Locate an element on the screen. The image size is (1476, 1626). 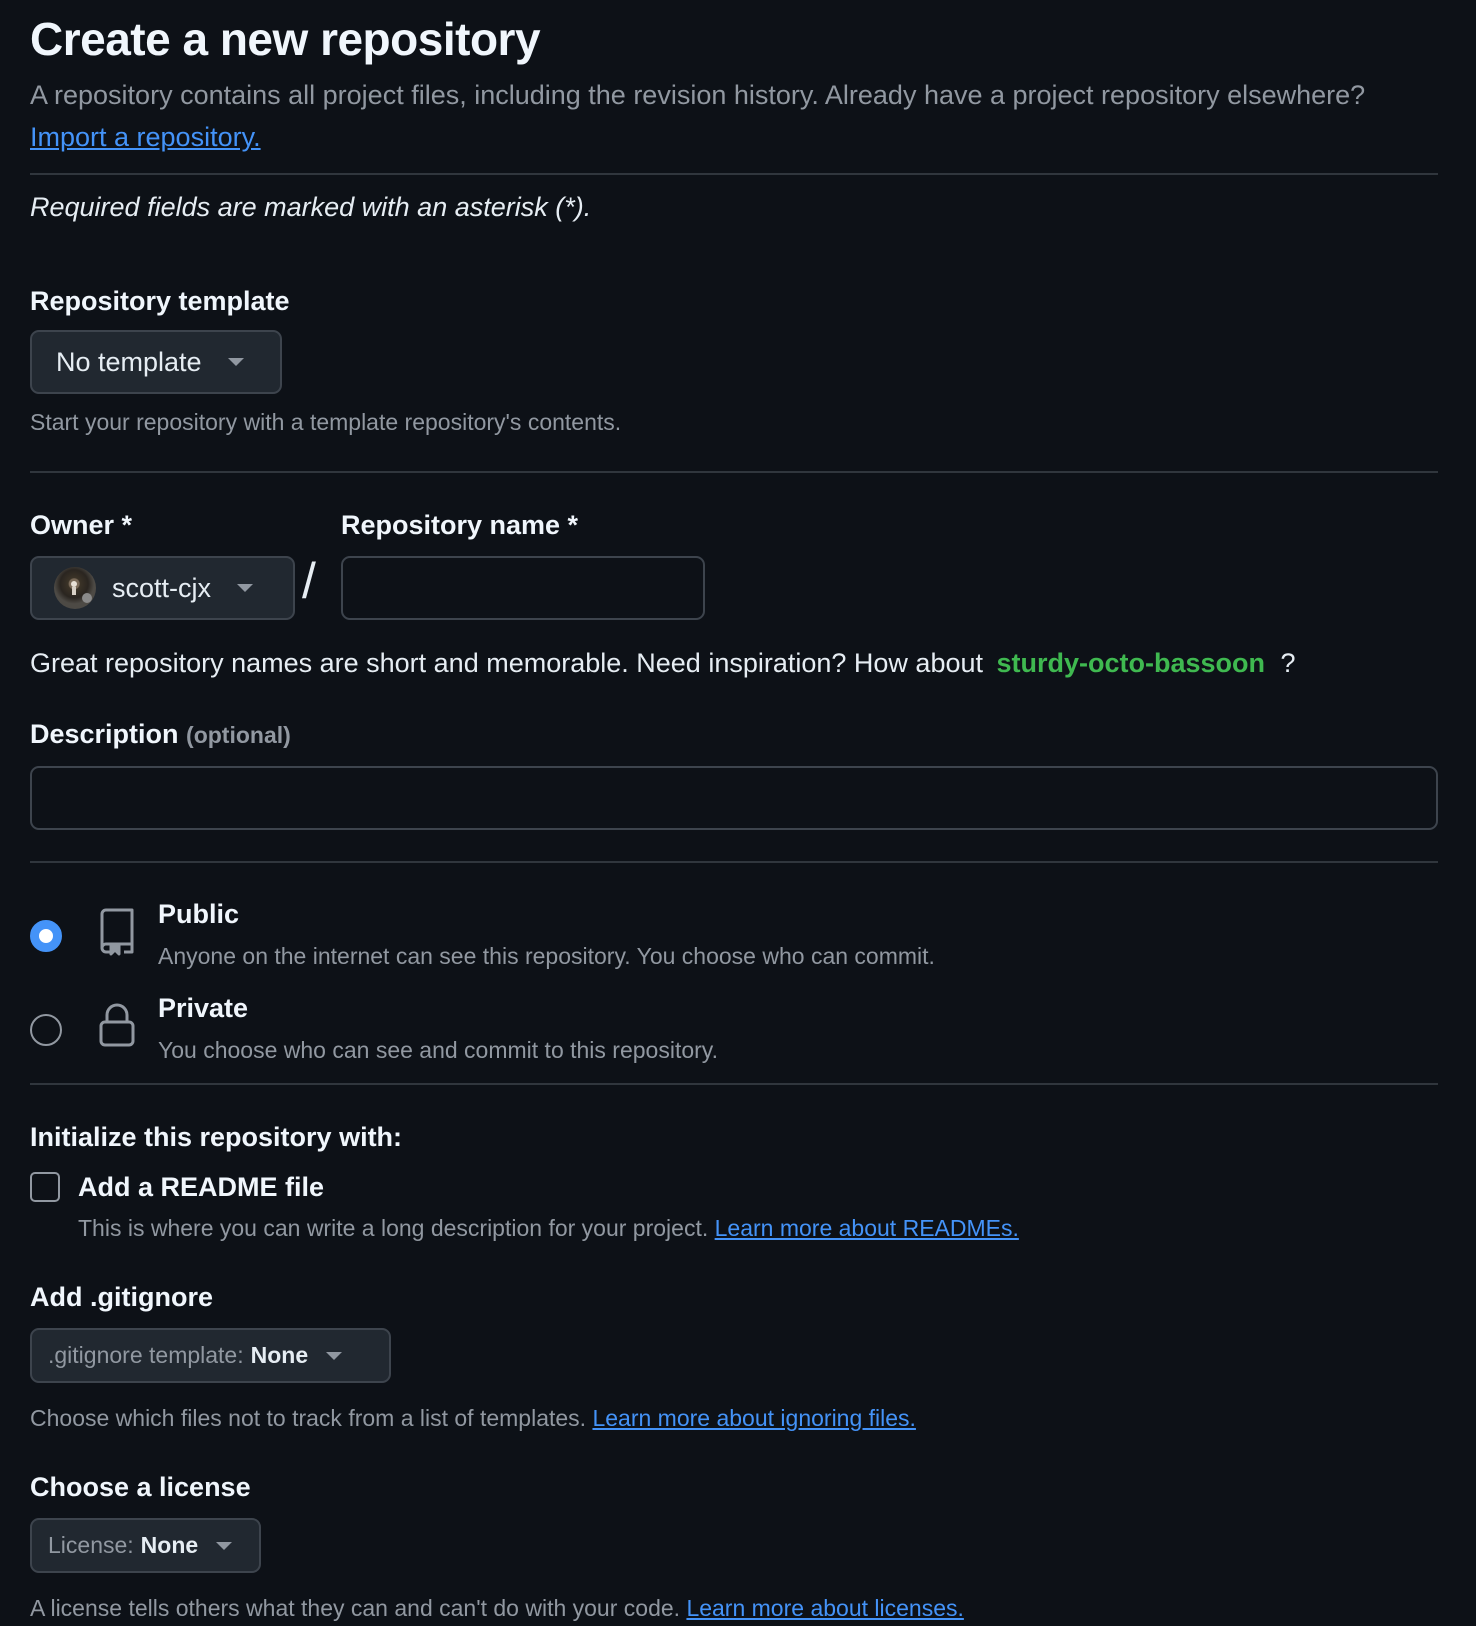
initialize-heading: Initialize this repository with: is located at coordinates (216, 1137).